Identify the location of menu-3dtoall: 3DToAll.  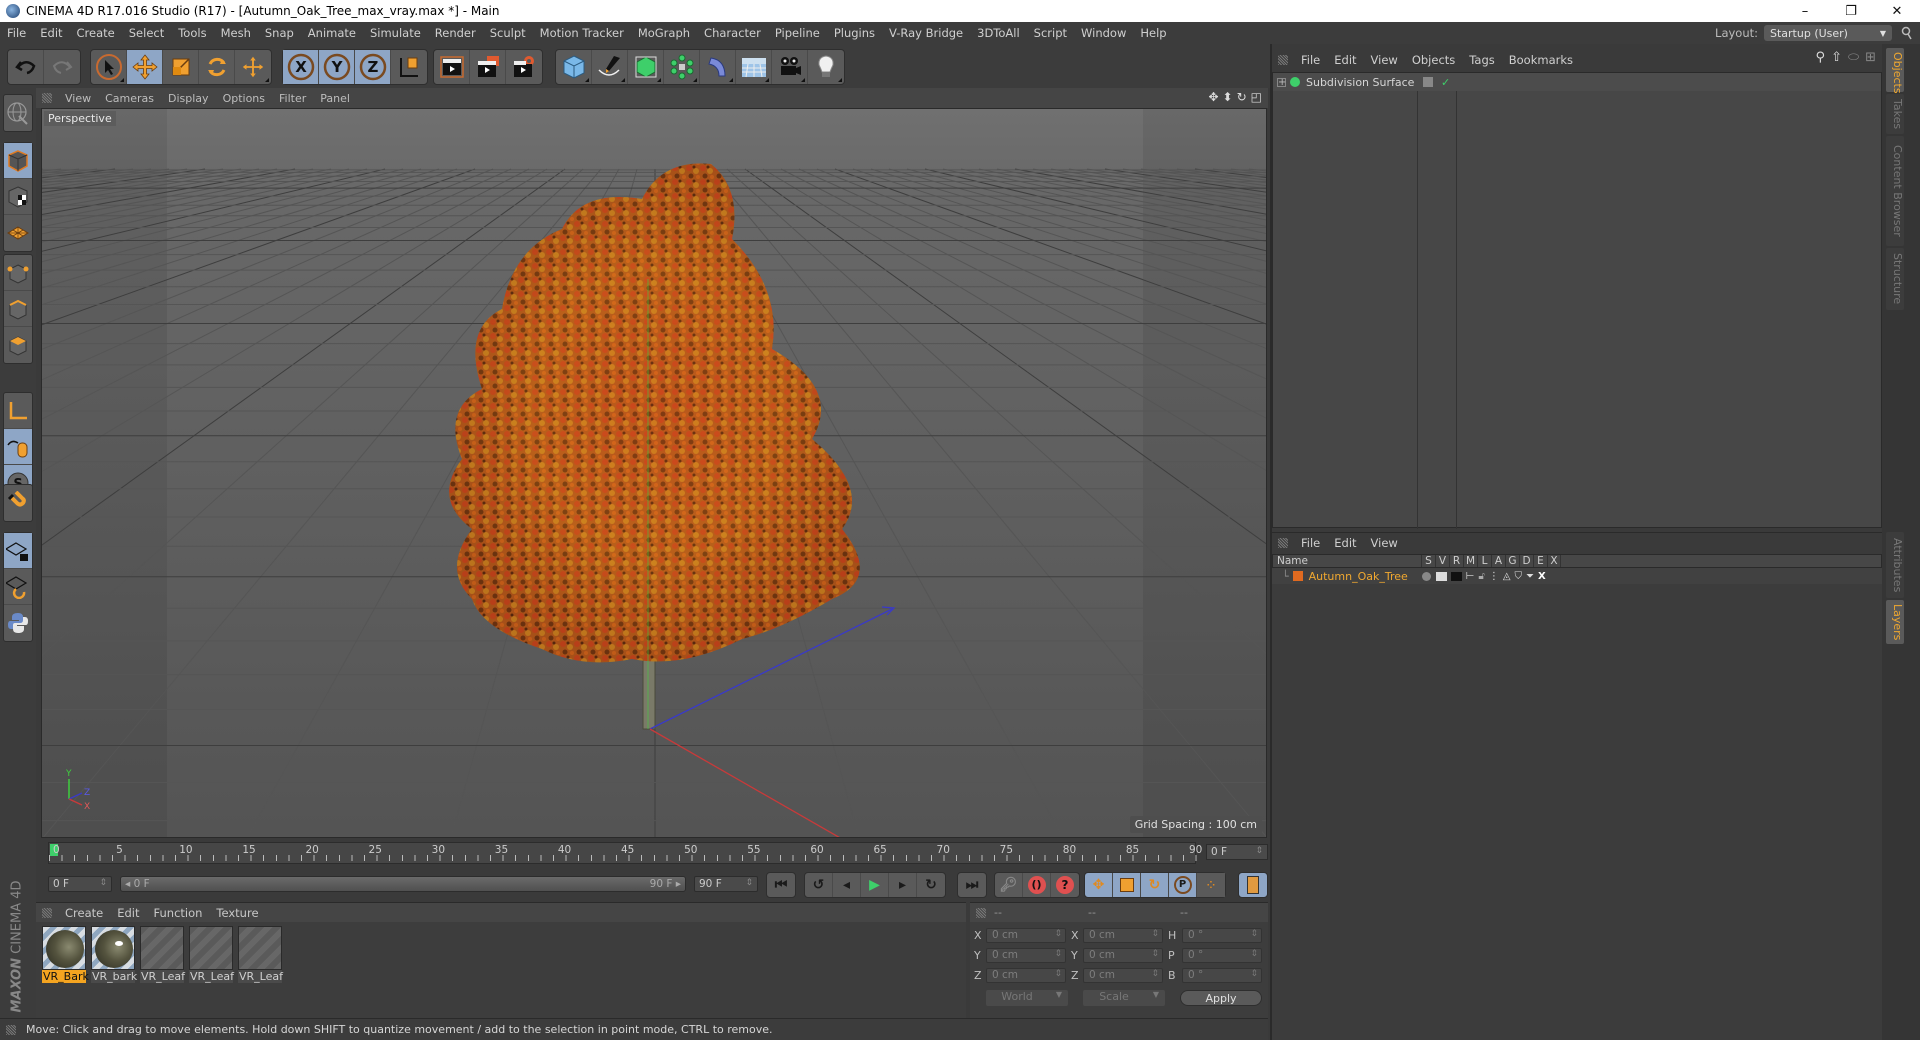
(998, 33).